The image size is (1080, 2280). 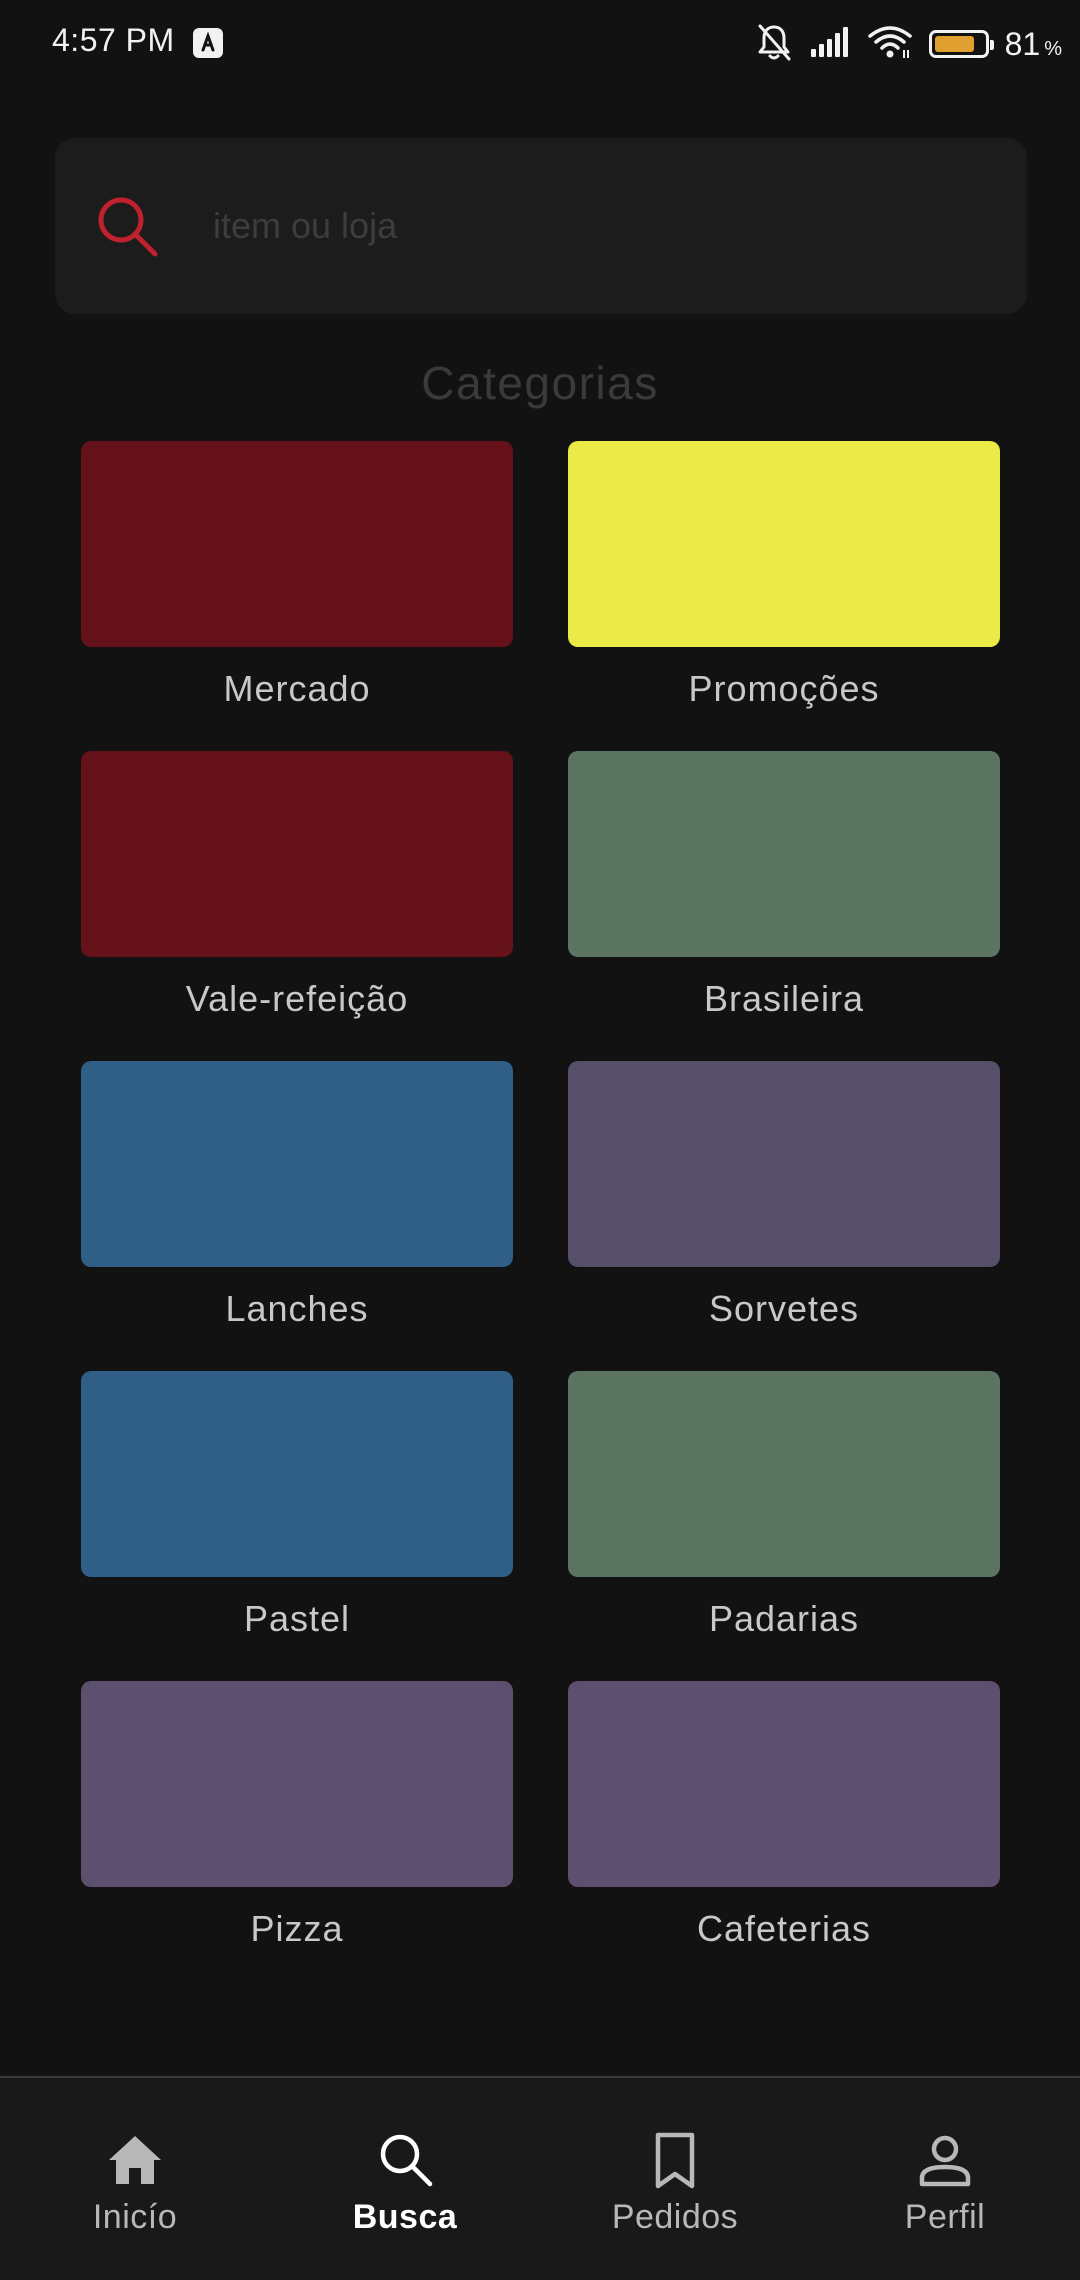 What do you see at coordinates (784, 998) in the screenshot?
I see `category-label: Brasileira` at bounding box center [784, 998].